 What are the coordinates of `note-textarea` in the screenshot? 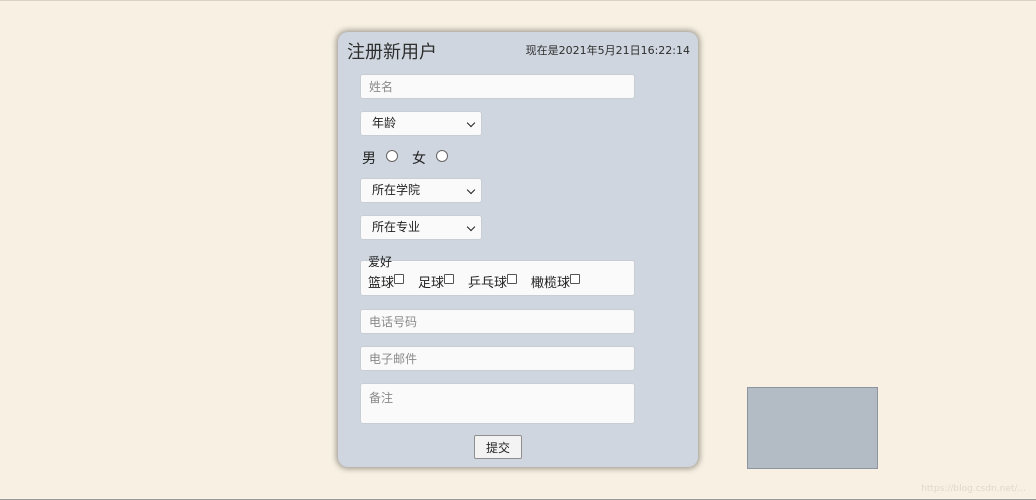 It's located at (497, 403).